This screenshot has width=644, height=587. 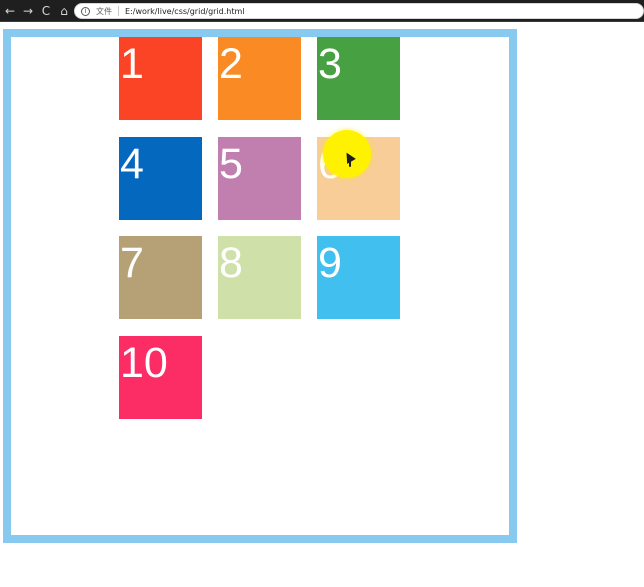 I want to click on grid-item-4: 4, so click(x=160, y=178).